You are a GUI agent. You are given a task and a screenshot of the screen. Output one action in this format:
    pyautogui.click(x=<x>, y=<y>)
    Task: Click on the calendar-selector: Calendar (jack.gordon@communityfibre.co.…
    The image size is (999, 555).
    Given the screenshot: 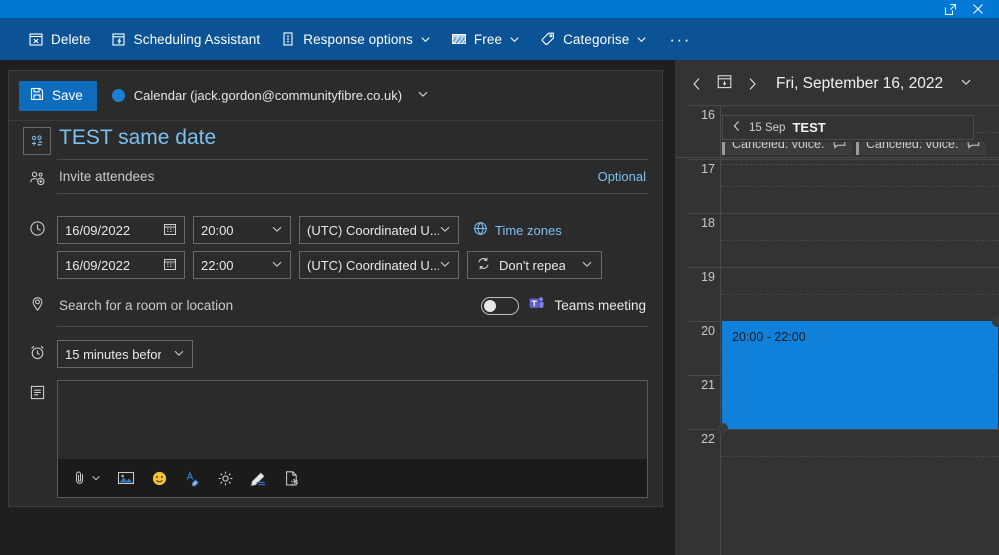 What is the action you would take?
    pyautogui.click(x=270, y=96)
    